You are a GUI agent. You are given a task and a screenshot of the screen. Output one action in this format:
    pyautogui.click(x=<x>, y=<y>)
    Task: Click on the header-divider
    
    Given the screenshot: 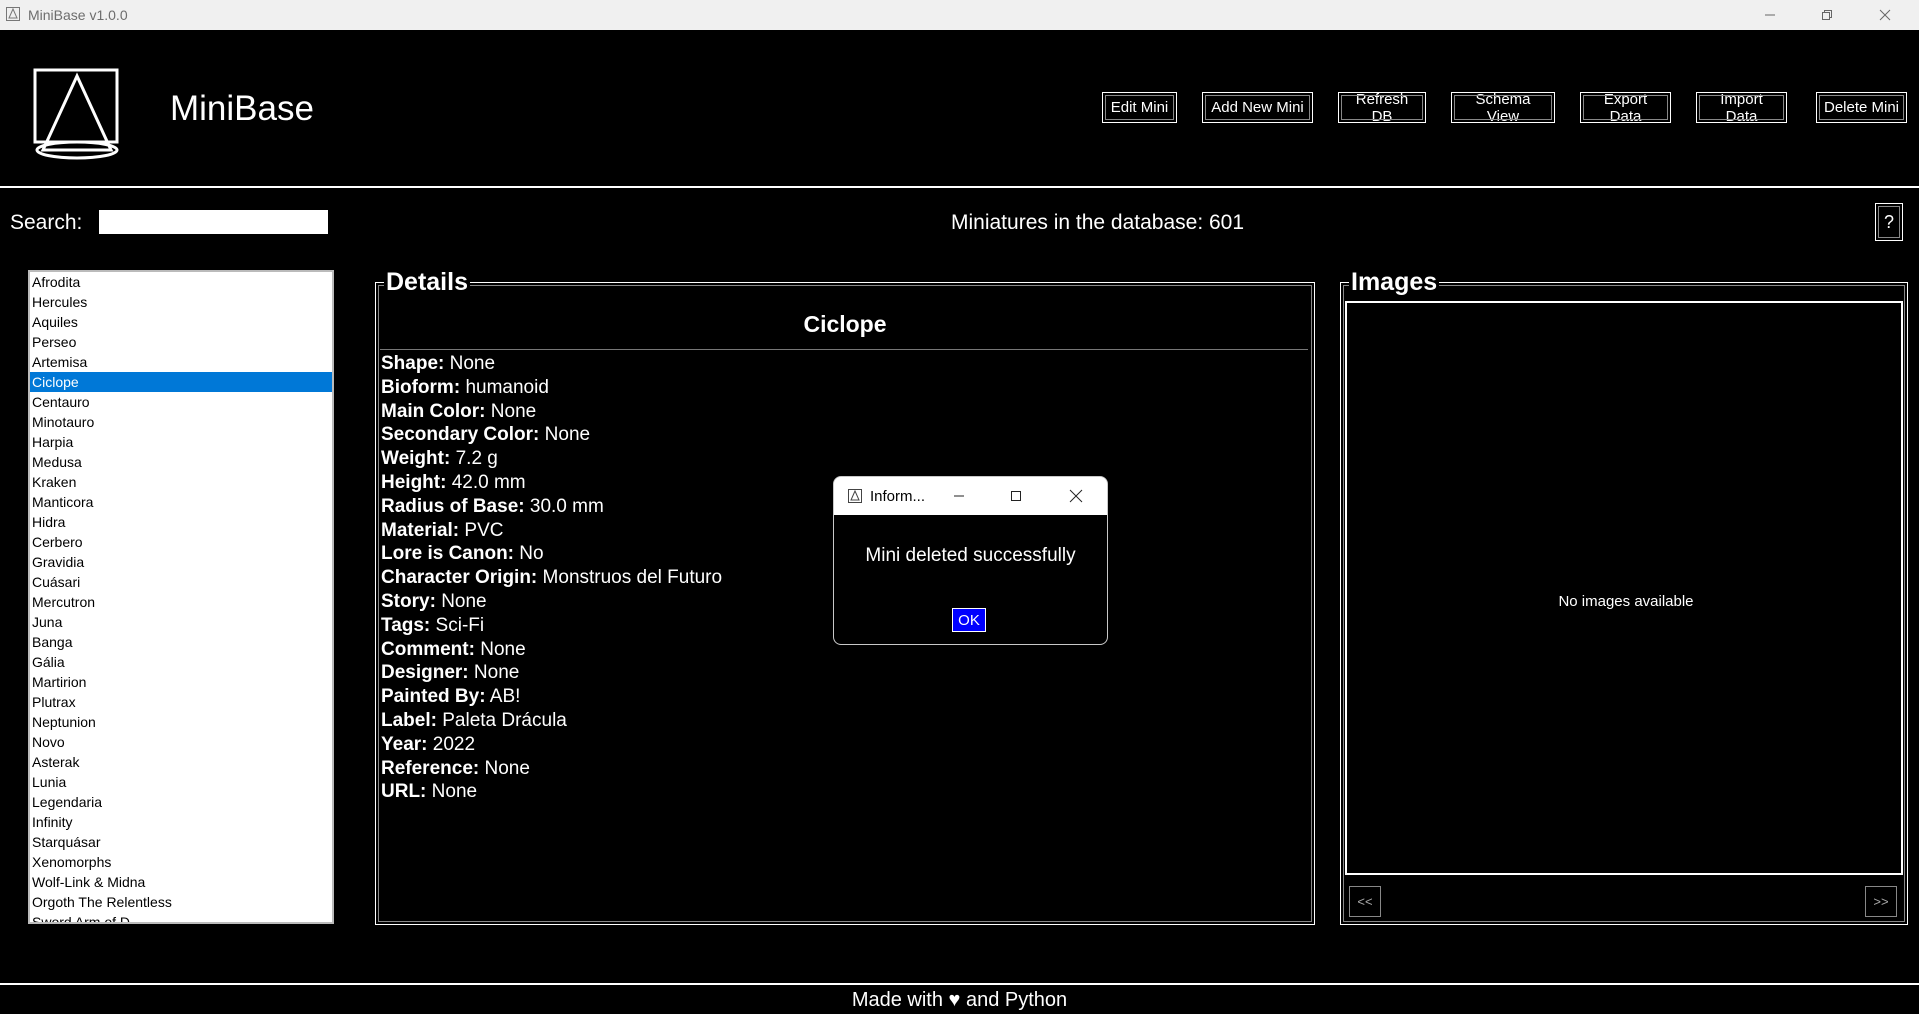 What is the action you would take?
    pyautogui.click(x=959, y=187)
    